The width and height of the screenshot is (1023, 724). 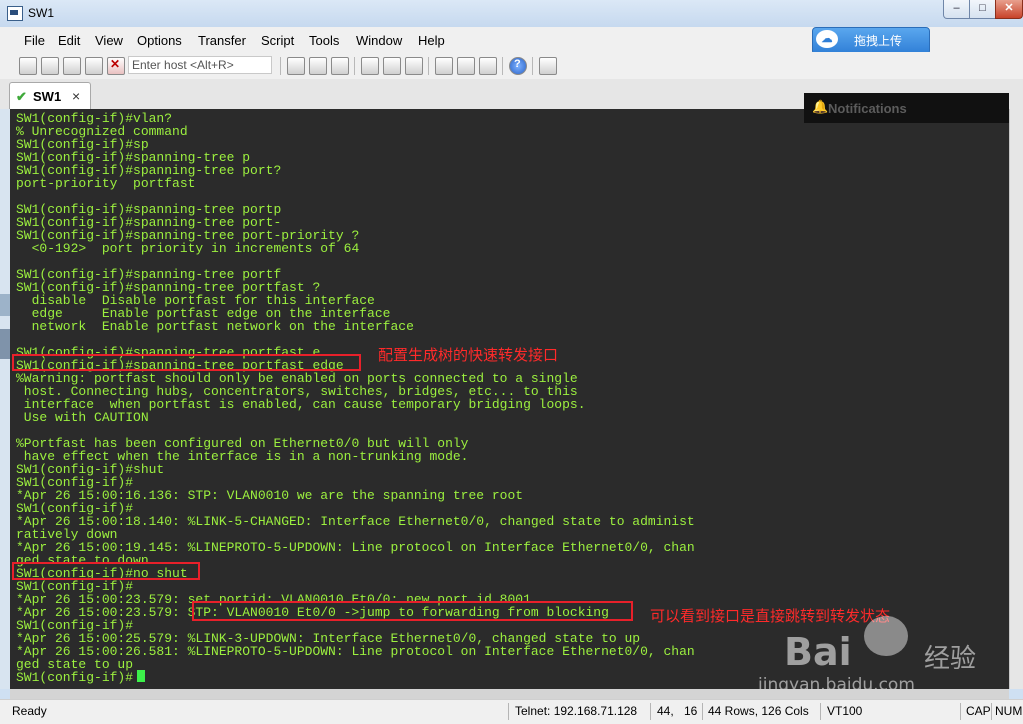 What do you see at coordinates (186, 362) in the screenshot?
I see `portfast-edge-highlight-box` at bounding box center [186, 362].